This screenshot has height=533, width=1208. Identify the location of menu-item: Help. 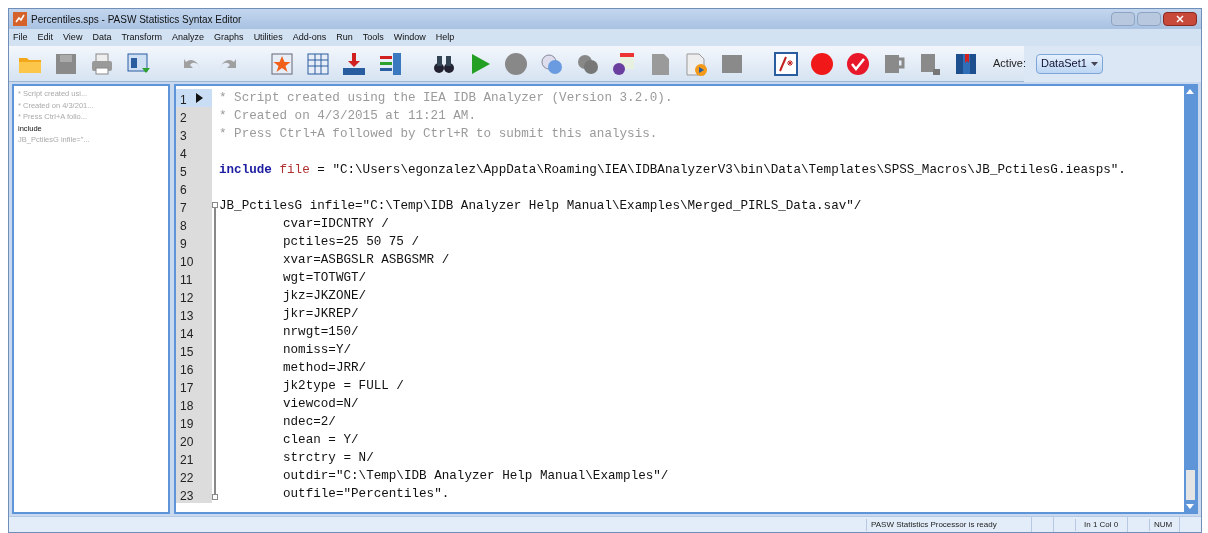
(445, 37).